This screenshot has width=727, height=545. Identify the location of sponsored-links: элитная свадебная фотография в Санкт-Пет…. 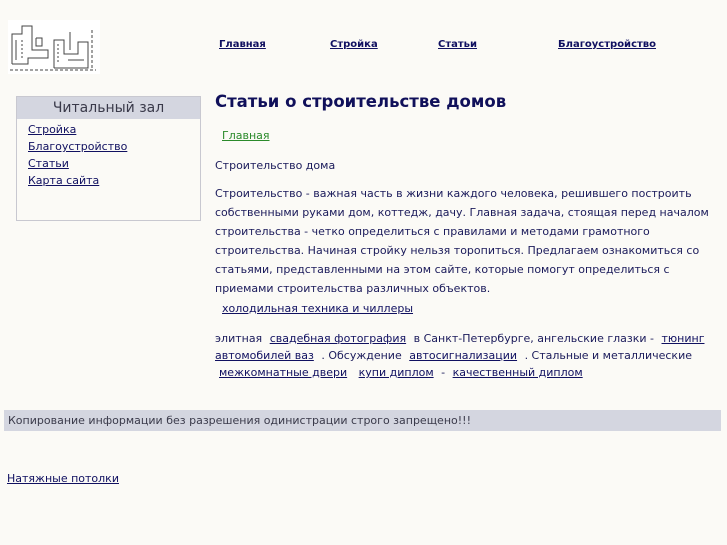
(470, 355).